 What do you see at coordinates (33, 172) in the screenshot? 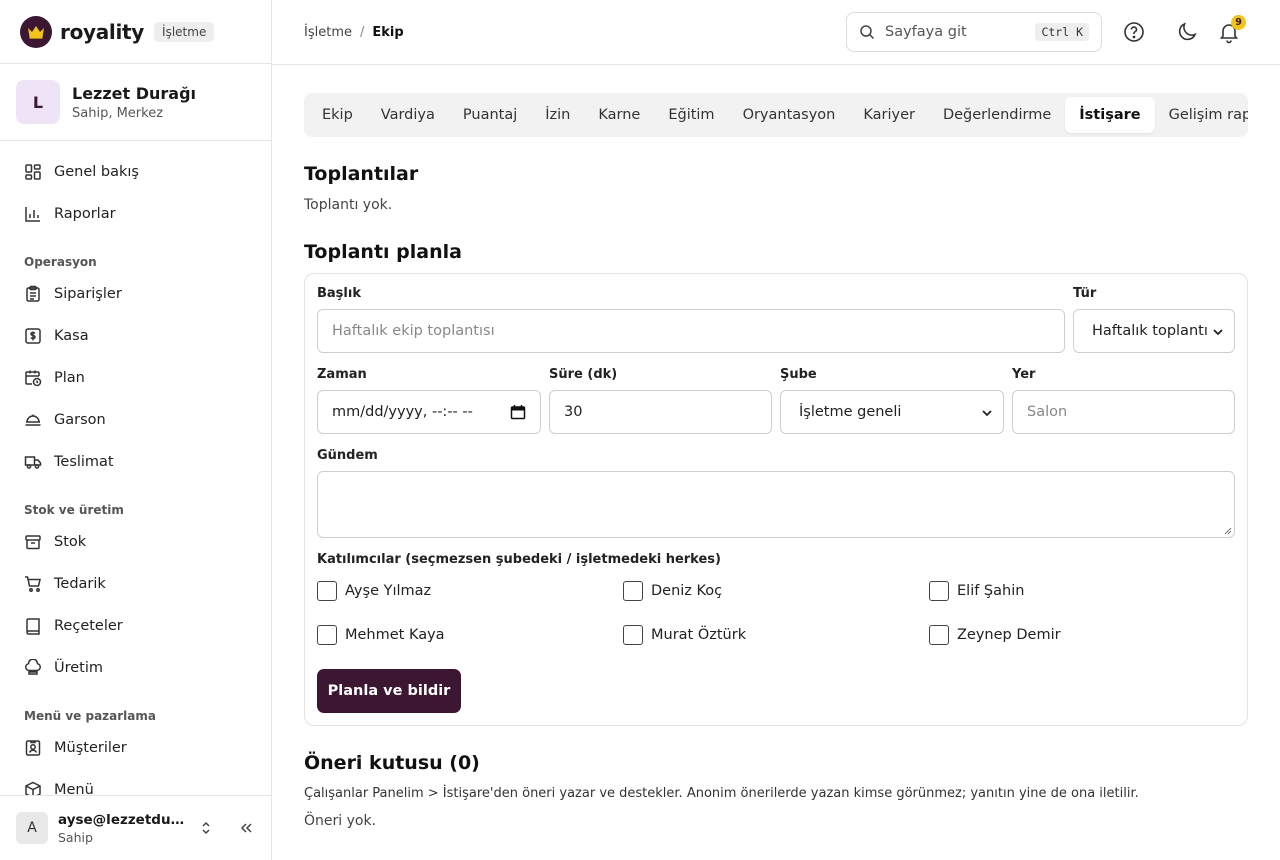
I see `grid-icon` at bounding box center [33, 172].